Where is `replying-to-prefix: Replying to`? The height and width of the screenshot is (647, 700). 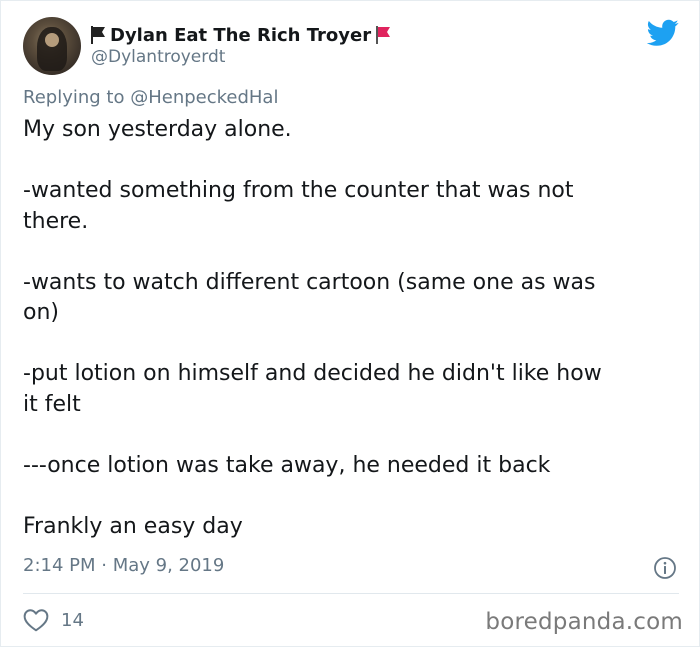
replying-to-prefix: Replying to is located at coordinates (77, 97).